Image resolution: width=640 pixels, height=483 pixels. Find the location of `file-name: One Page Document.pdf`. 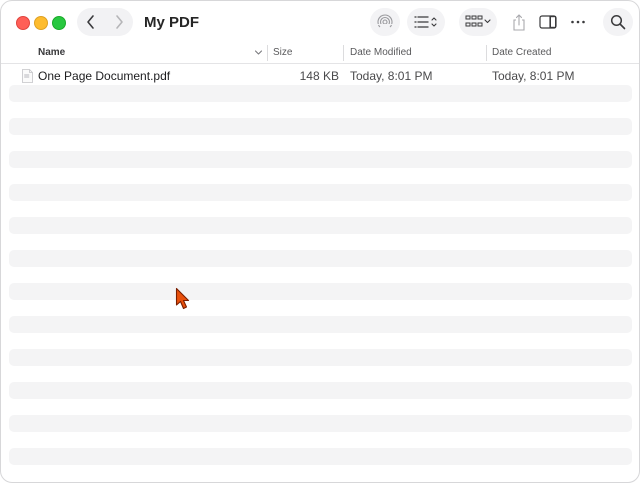

file-name: One Page Document.pdf is located at coordinates (104, 76).